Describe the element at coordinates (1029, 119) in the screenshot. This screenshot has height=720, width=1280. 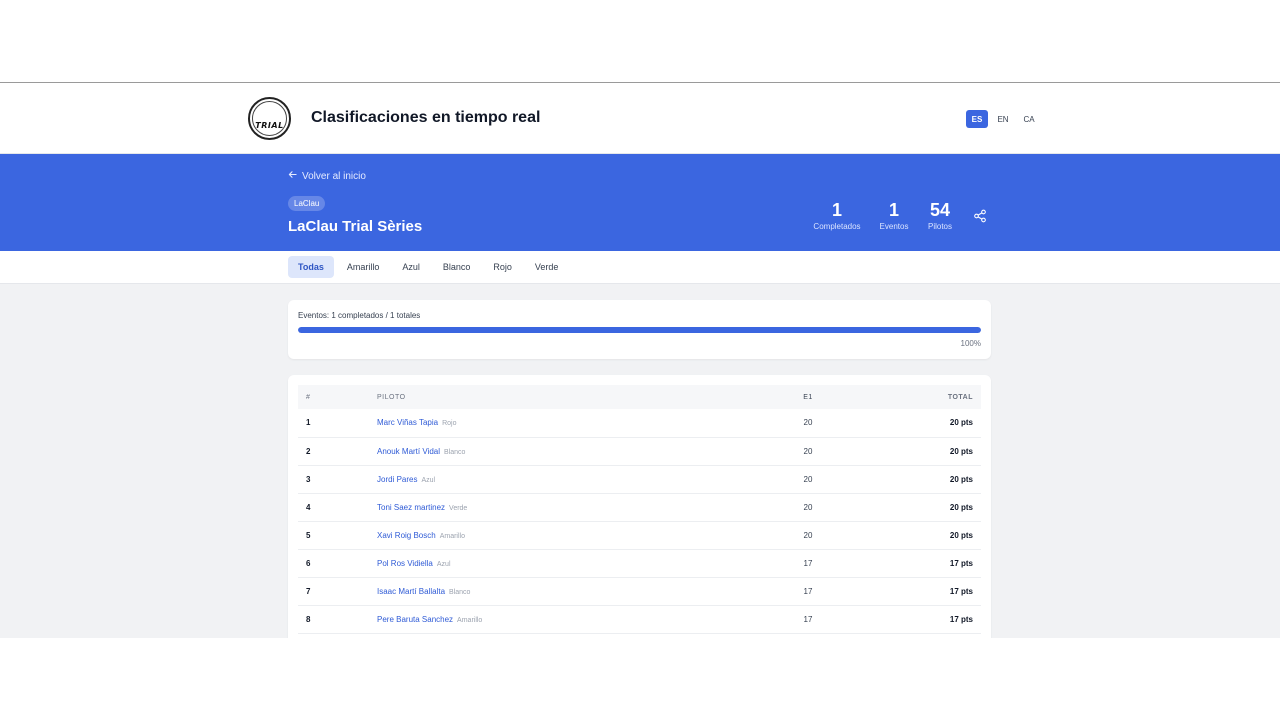
I see `lang-ca-button: CA` at that location.